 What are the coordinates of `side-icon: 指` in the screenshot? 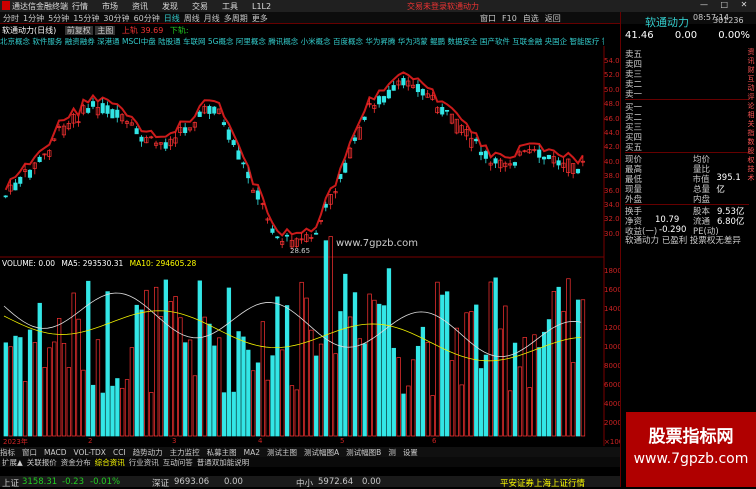 It's located at (750, 133).